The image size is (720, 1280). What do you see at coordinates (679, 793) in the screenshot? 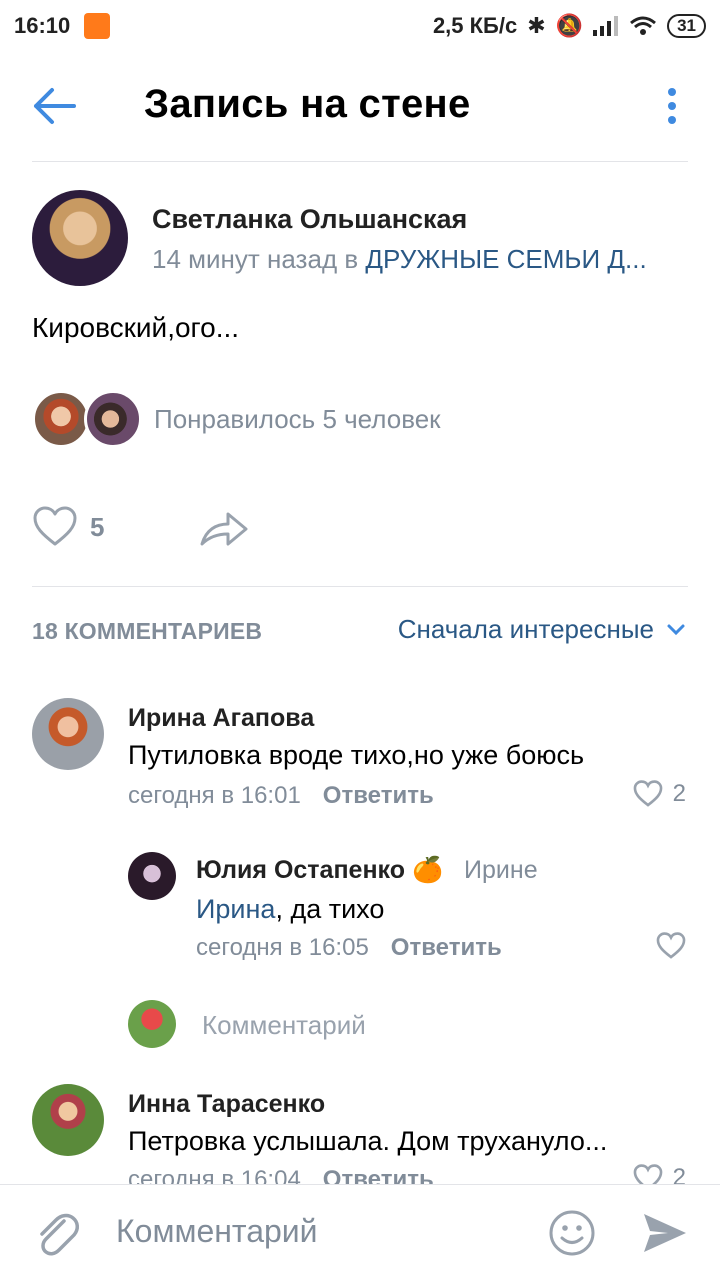
I see `comment-like-count: 2` at bounding box center [679, 793].